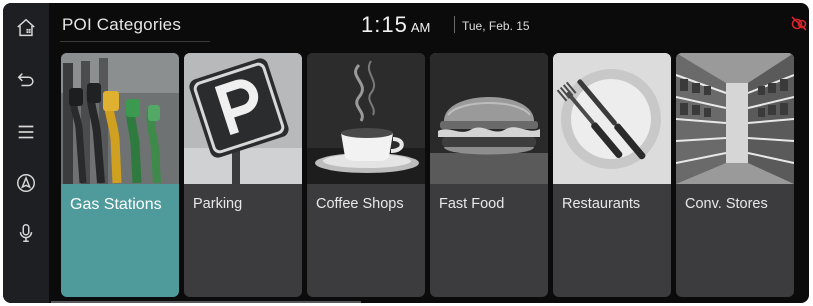 The height and width of the screenshot is (306, 813). I want to click on clock: 1:15 AM, so click(395, 25).